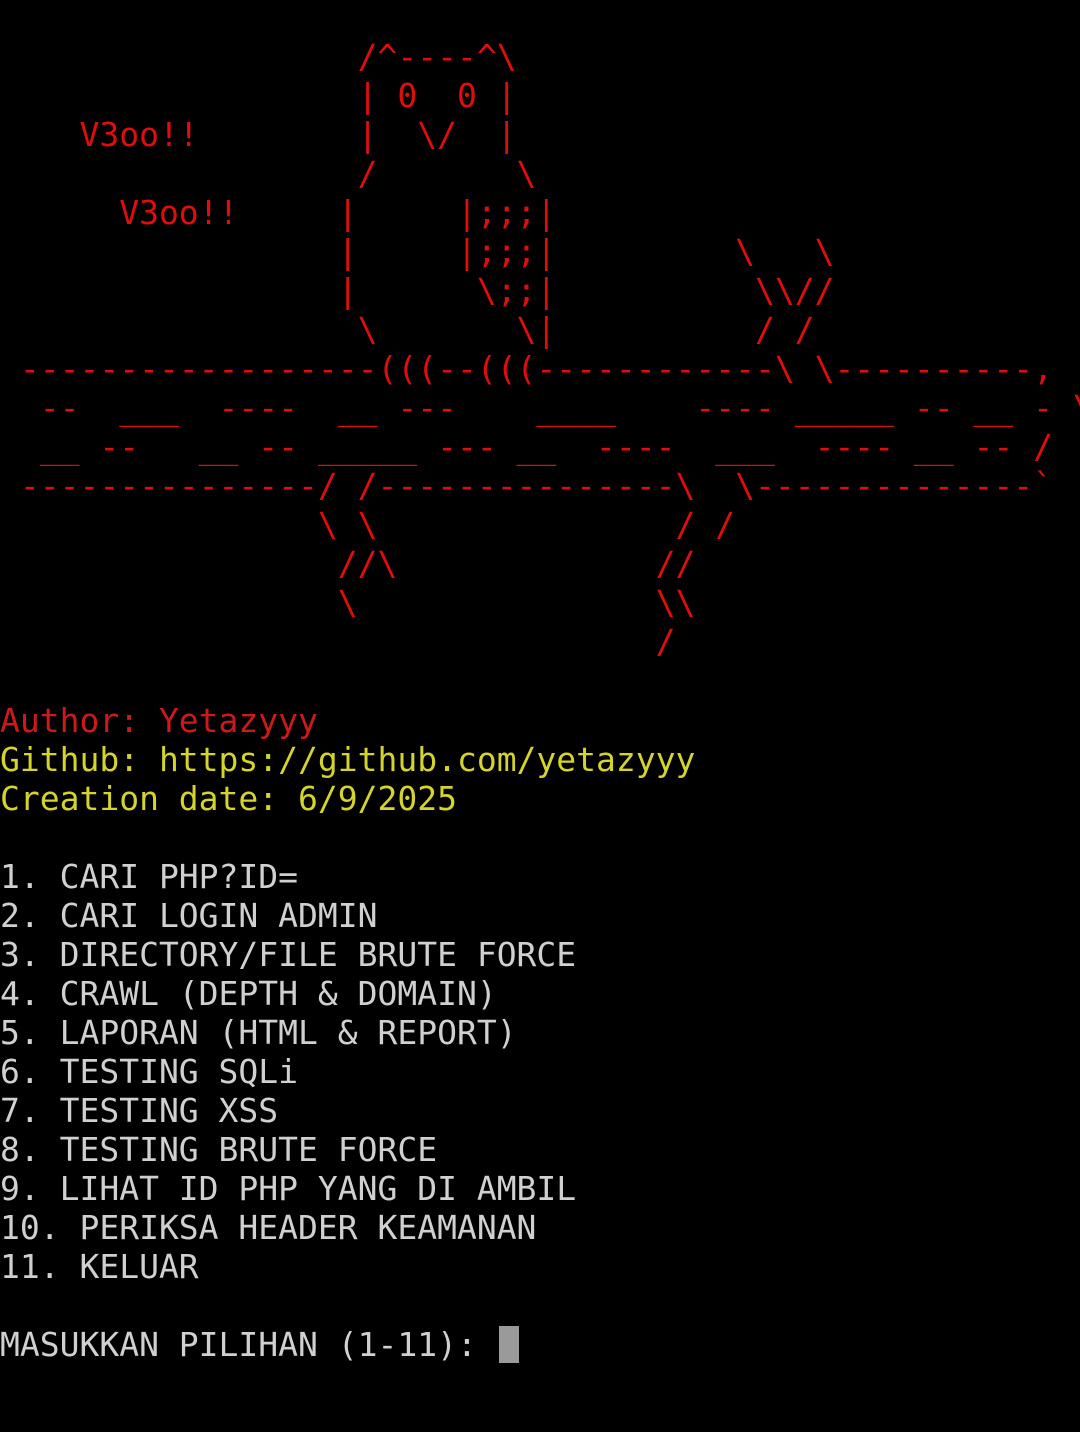 This screenshot has height=1432, width=1080. I want to click on ascii-art-line: \ \\, so click(348, 602).